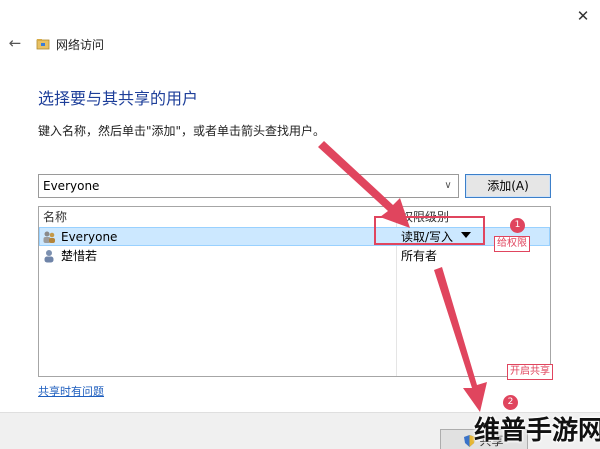 The height and width of the screenshot is (449, 600). What do you see at coordinates (49, 256) in the screenshot?
I see `user-icon` at bounding box center [49, 256].